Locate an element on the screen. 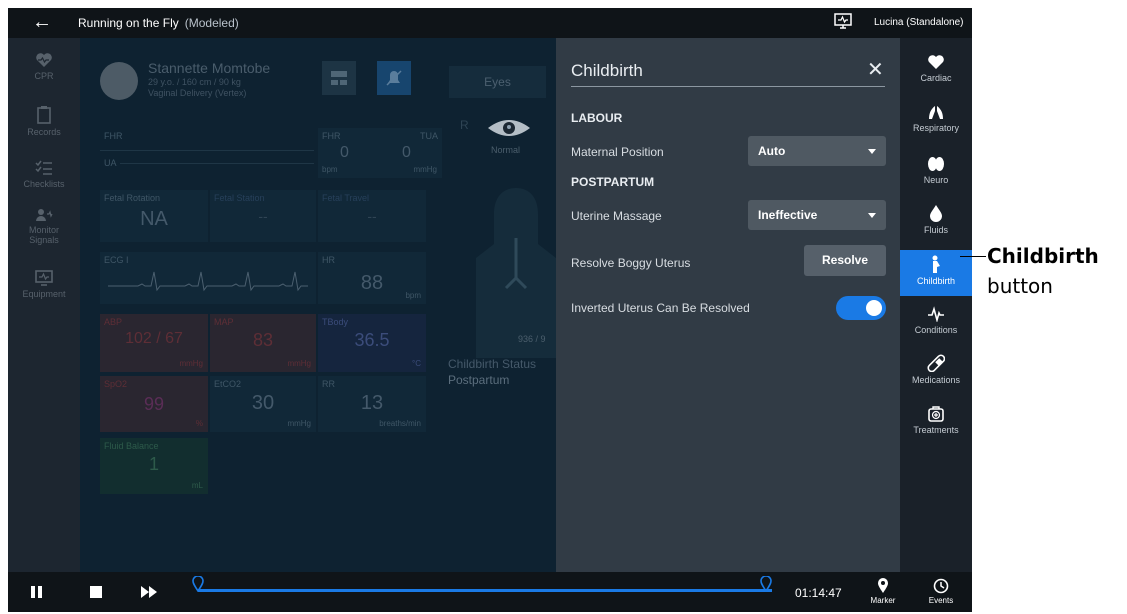  eye-status: Normal is located at coordinates (506, 150).